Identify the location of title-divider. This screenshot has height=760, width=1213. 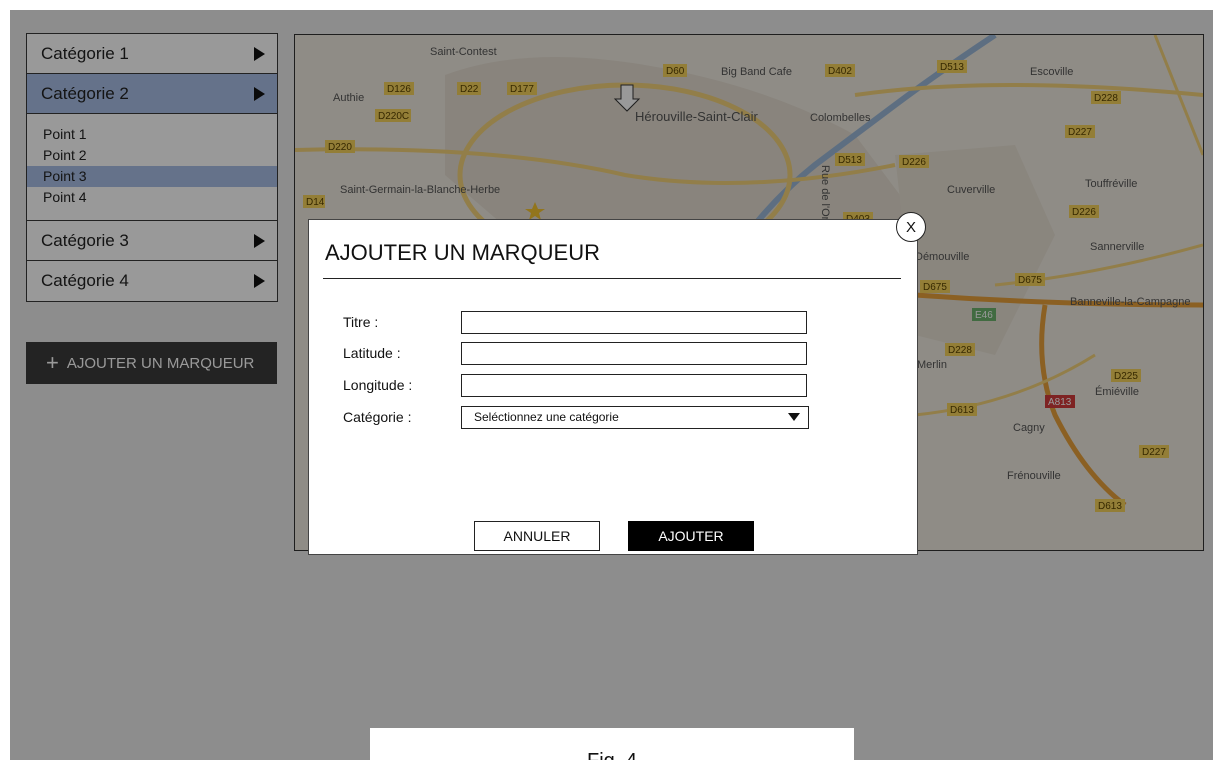
(612, 278).